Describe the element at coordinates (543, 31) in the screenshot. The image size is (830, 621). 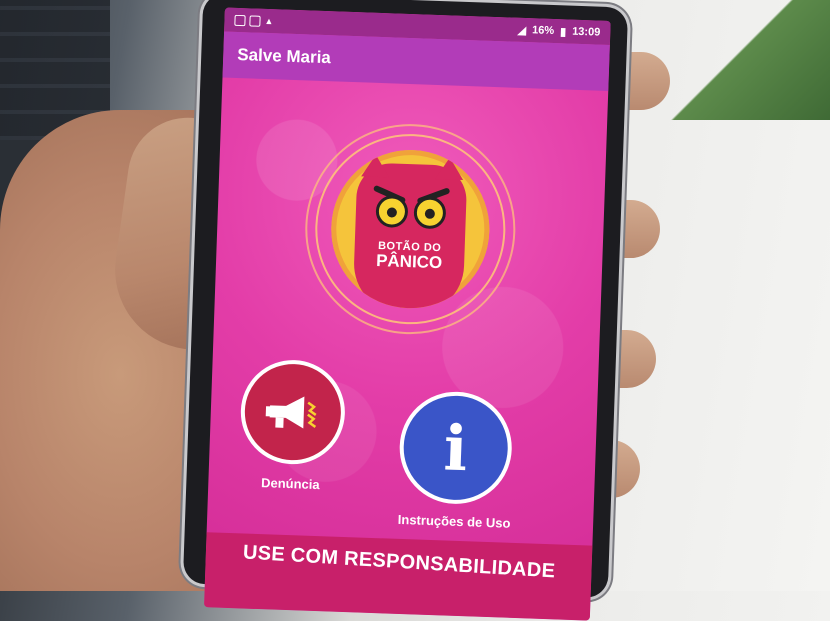
I see `battery-percent: 16%` at that location.